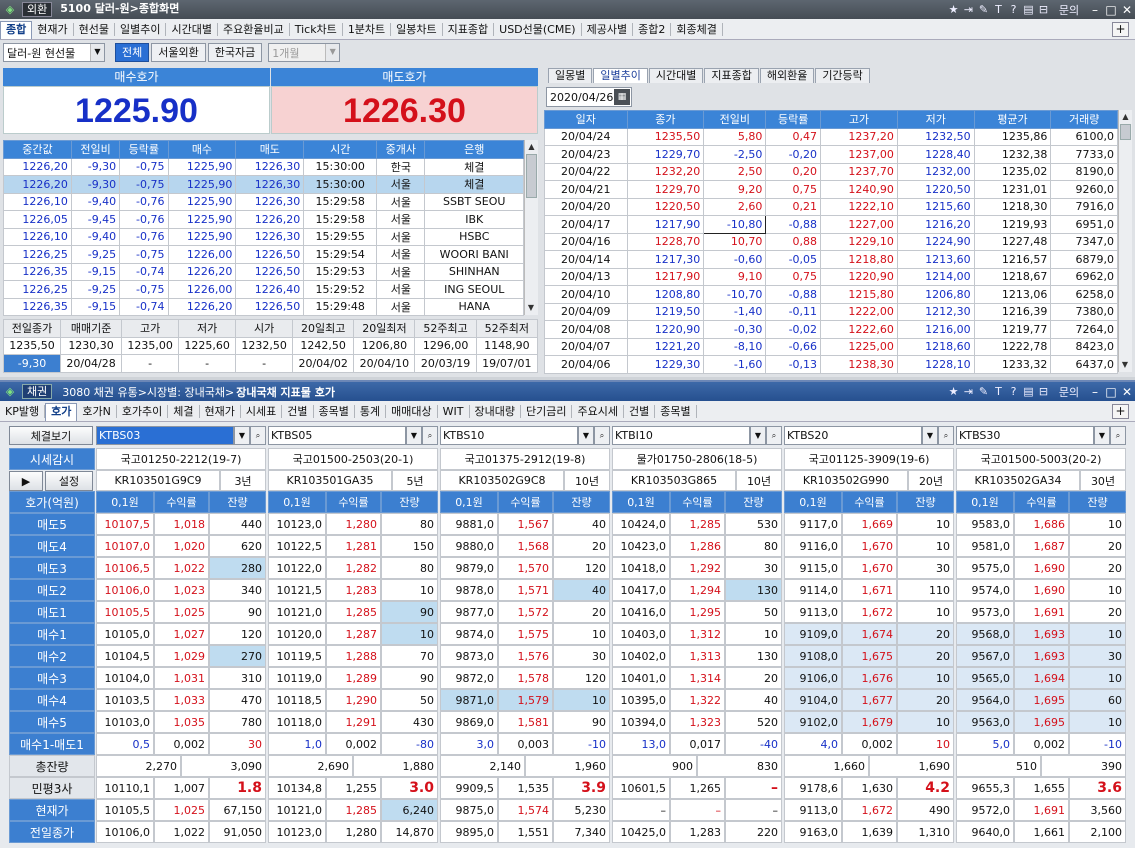 This screenshot has width=1135, height=848. Describe the element at coordinates (178, 52) in the screenshot. I see `seg-seoul: 서울외환` at that location.